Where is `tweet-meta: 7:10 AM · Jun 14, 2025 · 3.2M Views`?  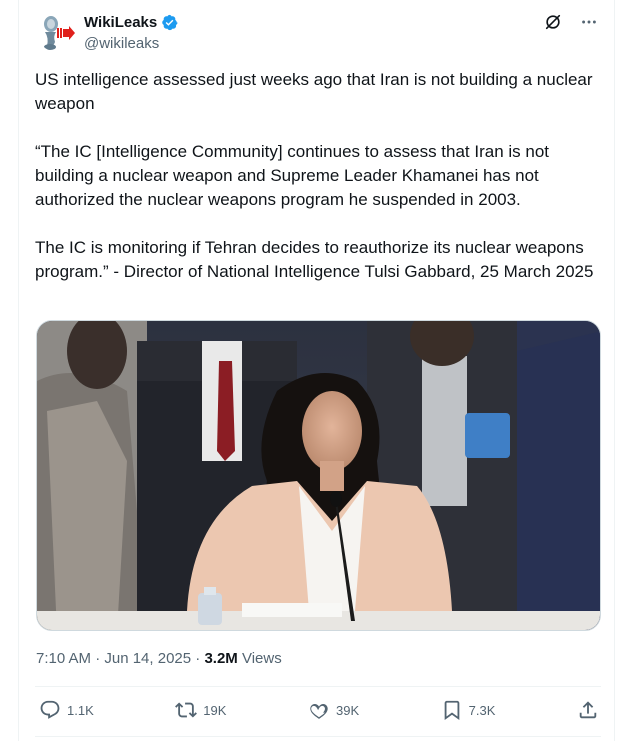
tweet-meta: 7:10 AM · Jun 14, 2025 · 3.2M Views is located at coordinates (159, 658).